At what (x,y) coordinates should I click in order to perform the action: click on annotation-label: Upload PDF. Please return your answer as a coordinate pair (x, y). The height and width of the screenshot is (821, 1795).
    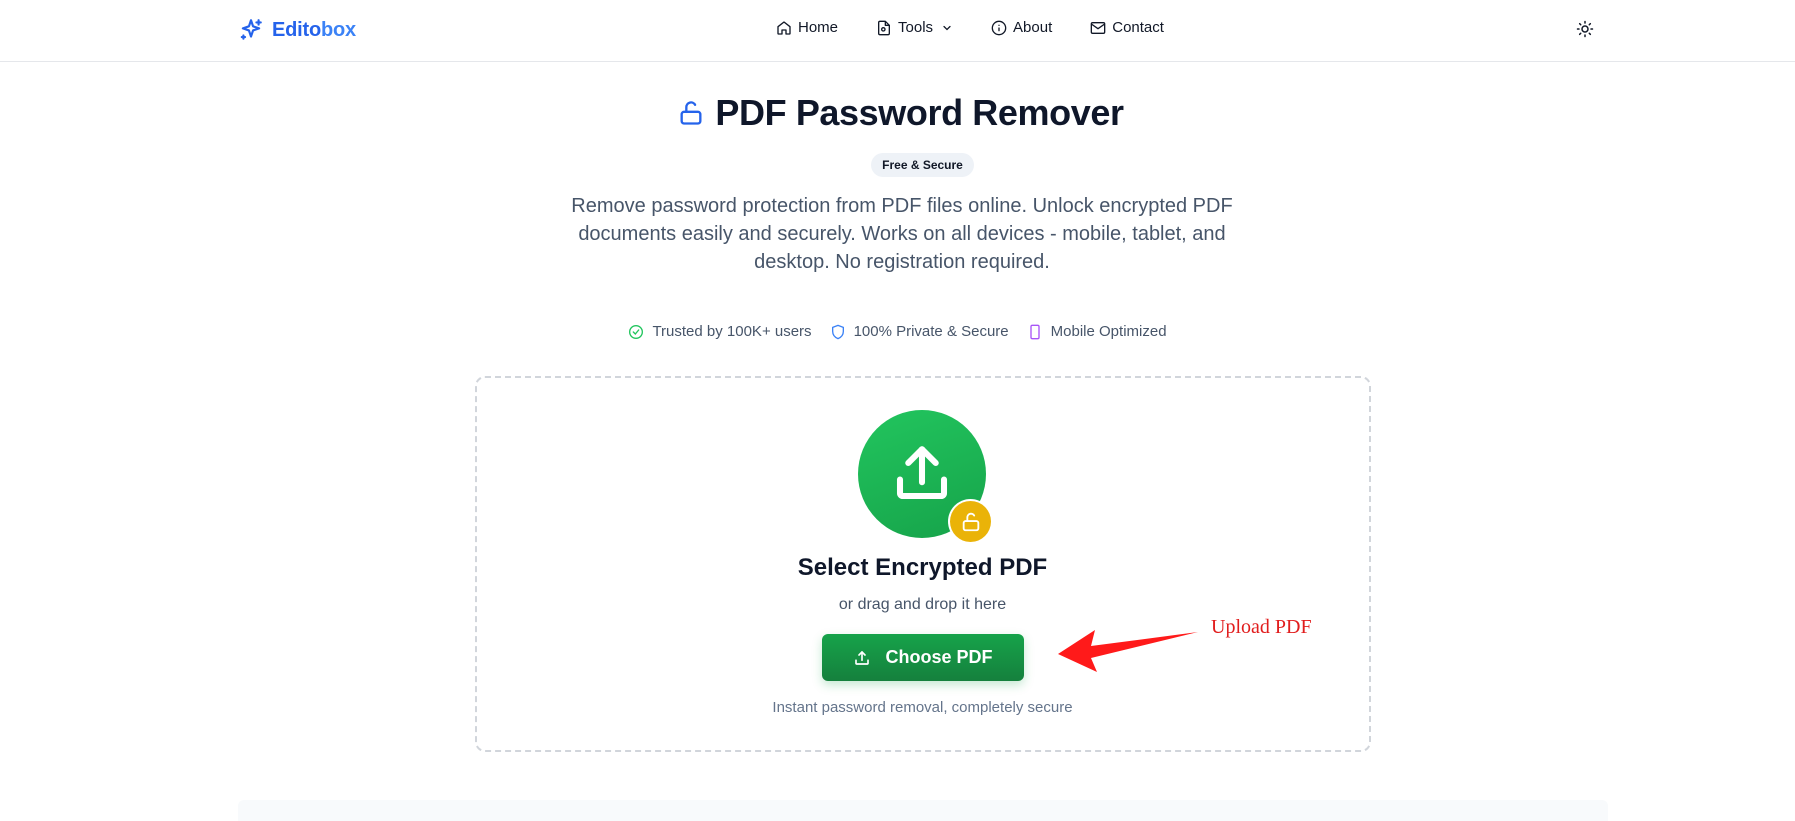
    Looking at the image, I should click on (1261, 627).